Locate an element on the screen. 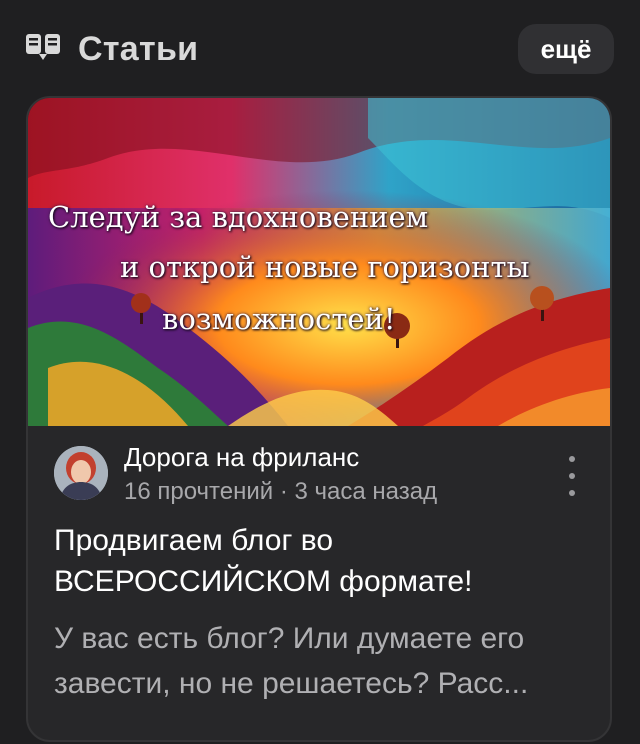 This screenshot has height=744, width=640. articles-icon is located at coordinates (43, 47).